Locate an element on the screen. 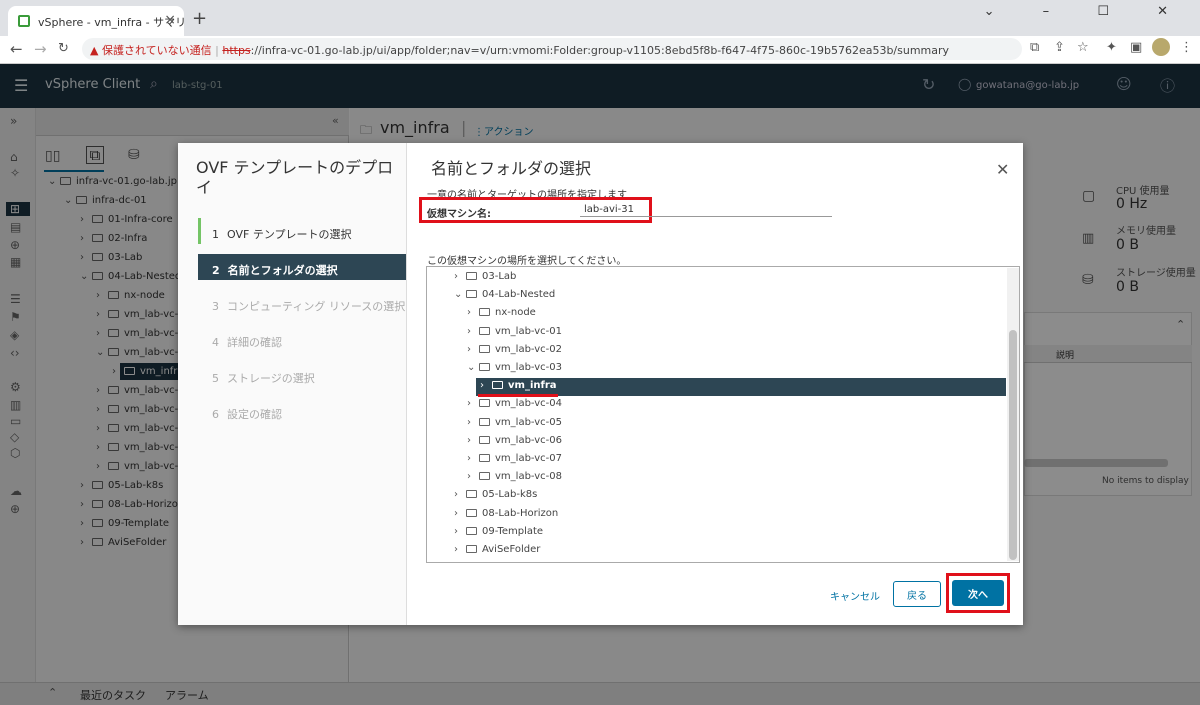  step-label: ストレージの選択 is located at coordinates (271, 378).